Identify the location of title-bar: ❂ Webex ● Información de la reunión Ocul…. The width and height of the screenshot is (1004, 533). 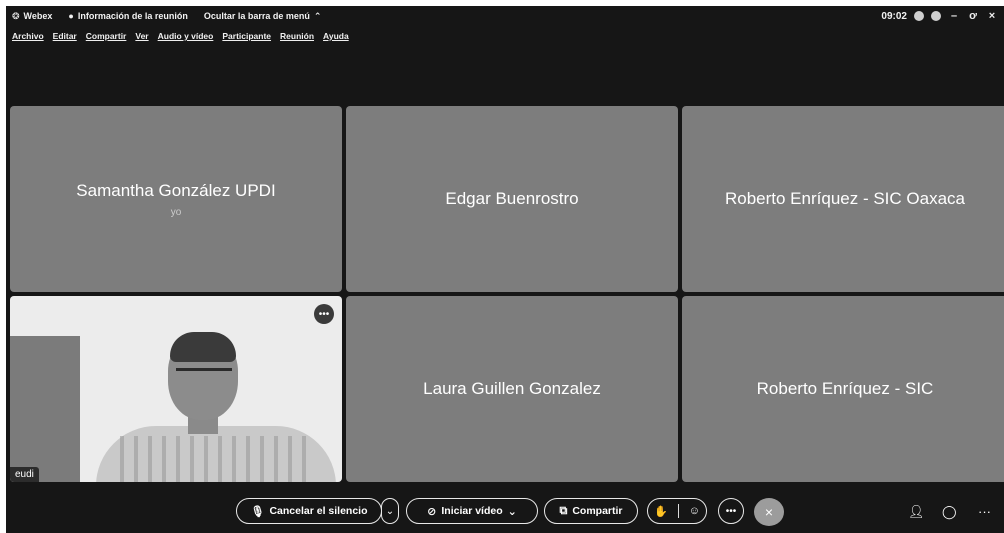
(505, 16).